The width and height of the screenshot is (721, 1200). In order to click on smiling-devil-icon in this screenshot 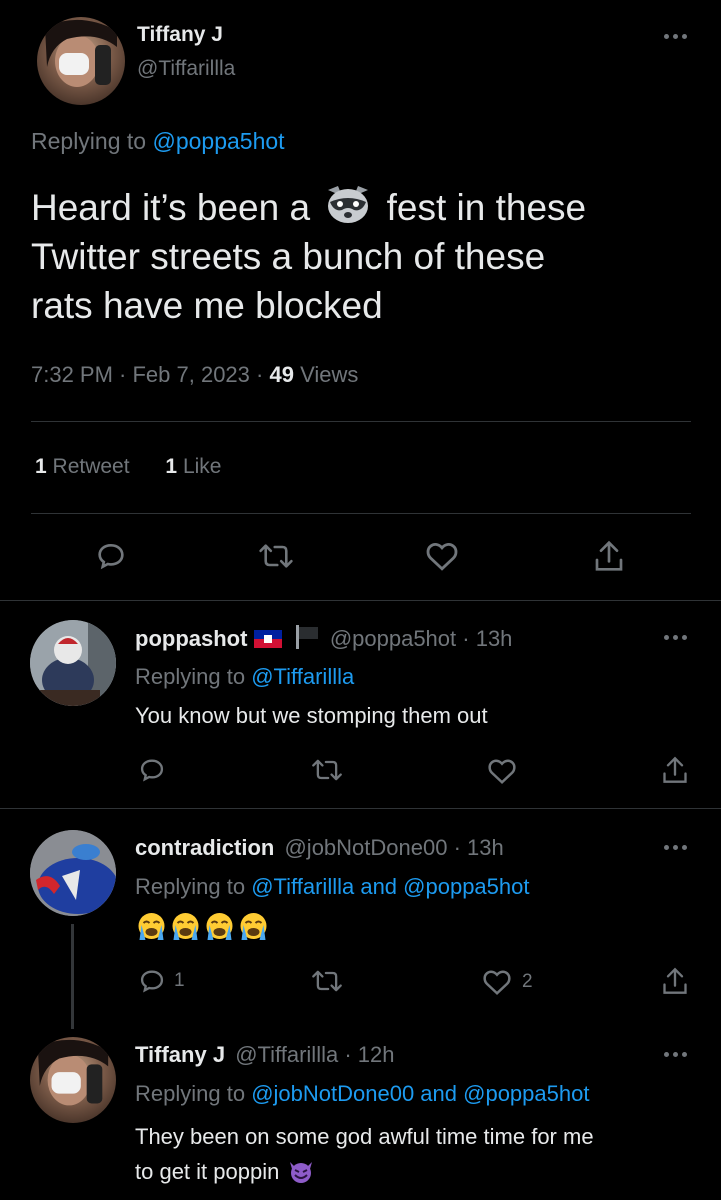, I will do `click(301, 1171)`.